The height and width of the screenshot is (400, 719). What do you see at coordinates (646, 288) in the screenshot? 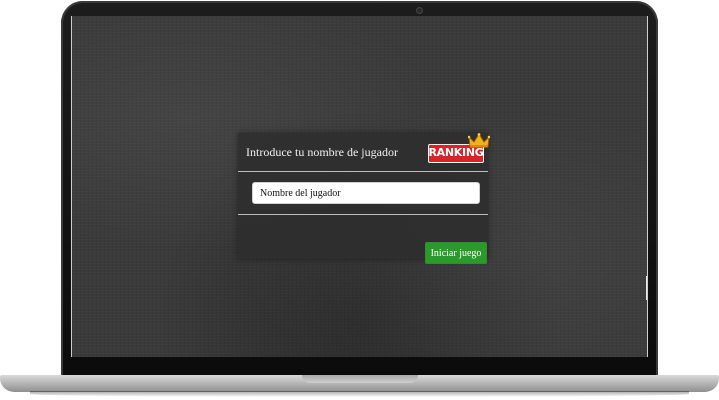
I see `screen-edge-mark` at bounding box center [646, 288].